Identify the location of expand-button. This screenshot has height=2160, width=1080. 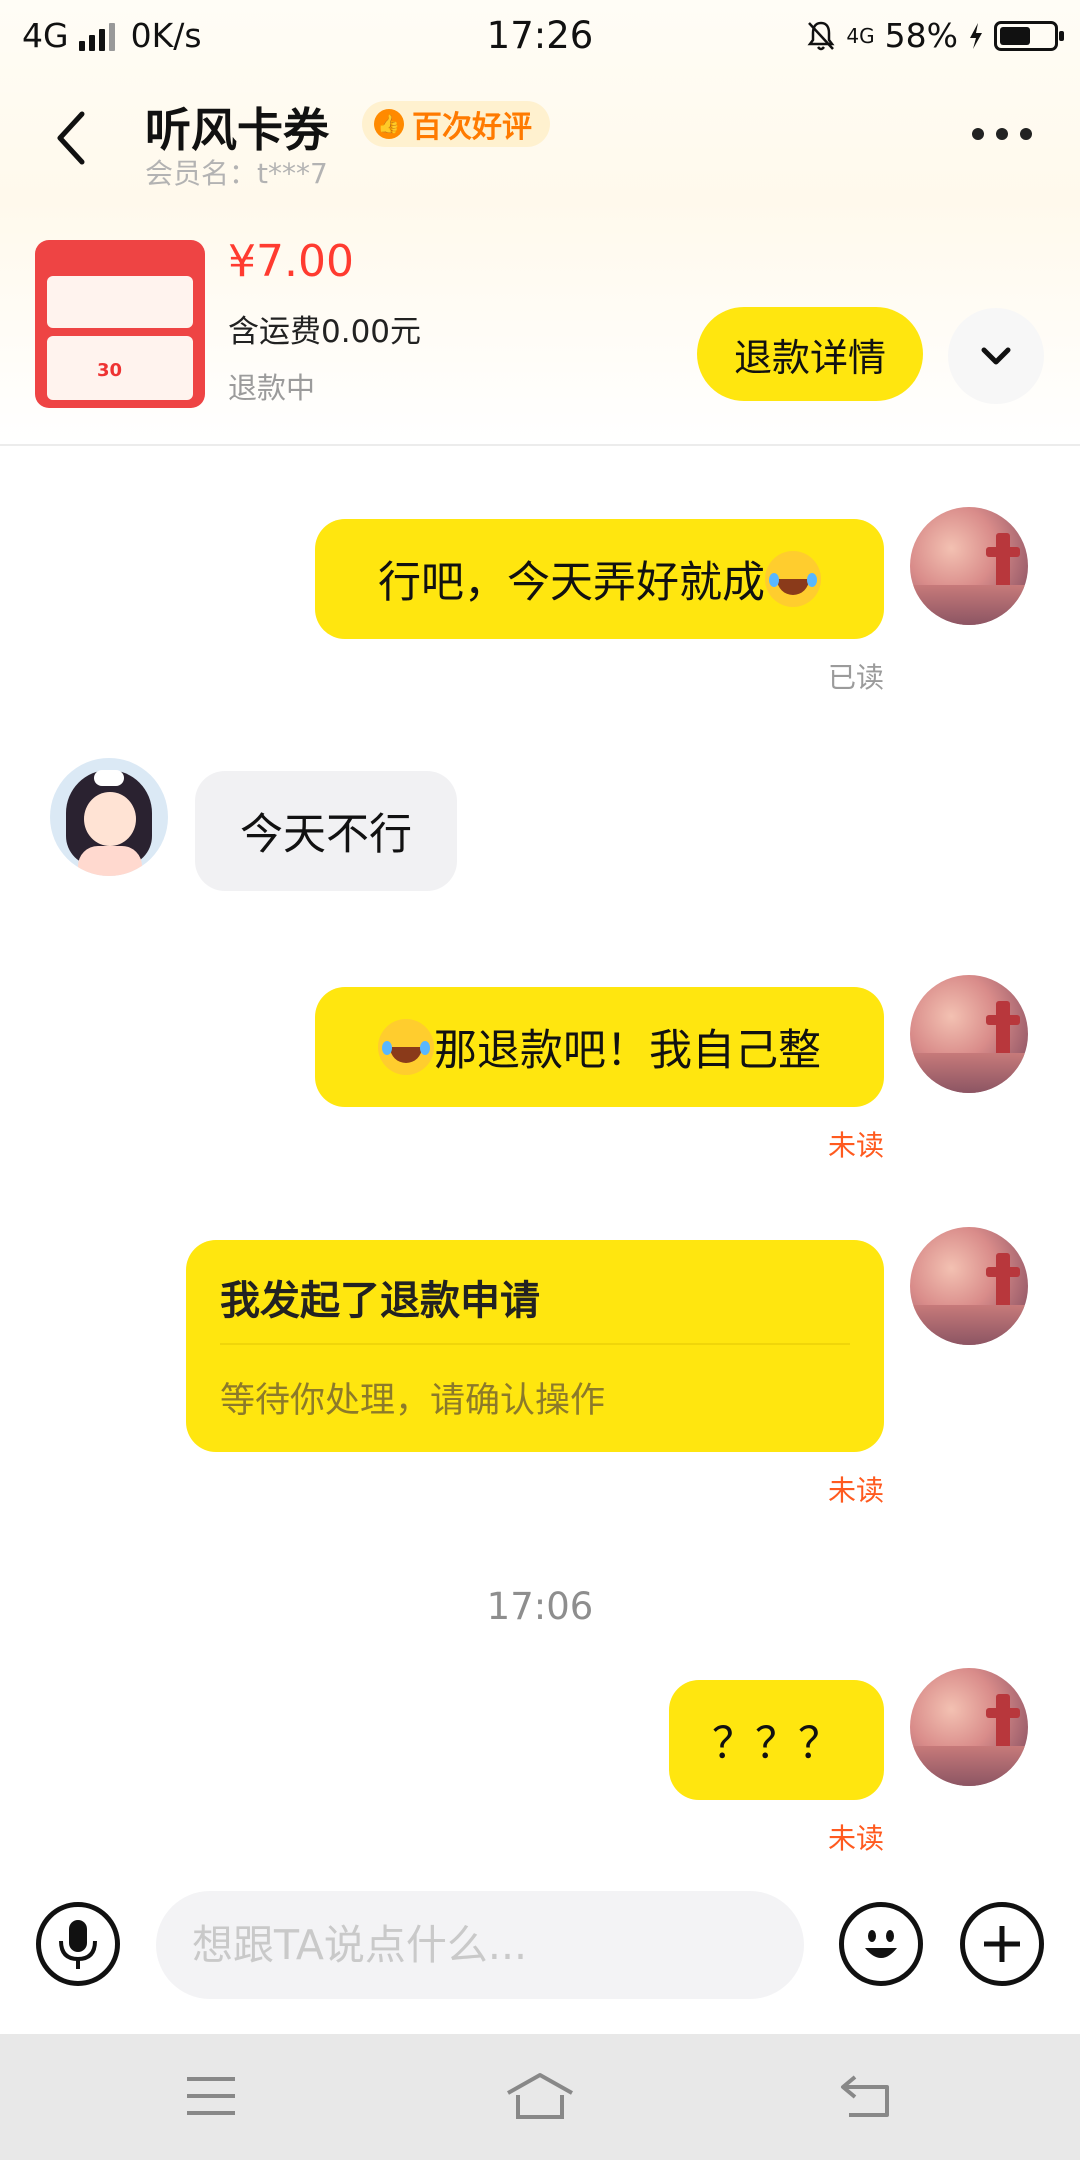
(996, 356).